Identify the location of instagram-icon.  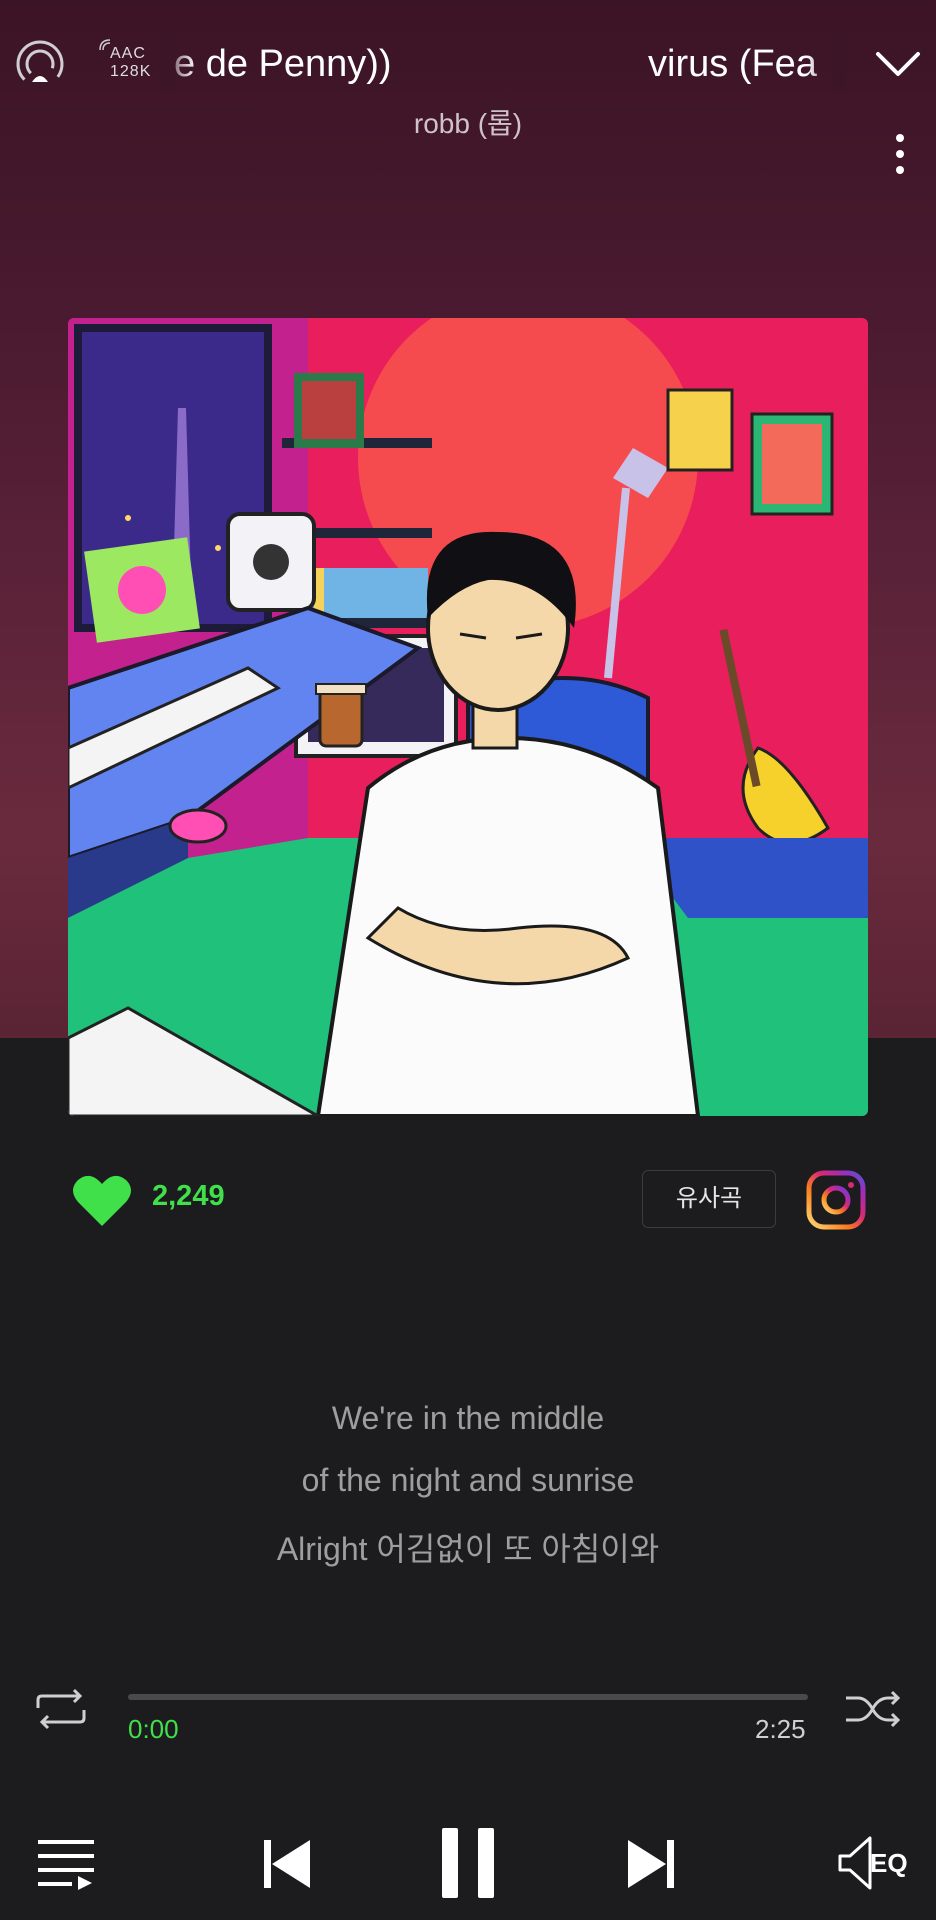
(836, 1200).